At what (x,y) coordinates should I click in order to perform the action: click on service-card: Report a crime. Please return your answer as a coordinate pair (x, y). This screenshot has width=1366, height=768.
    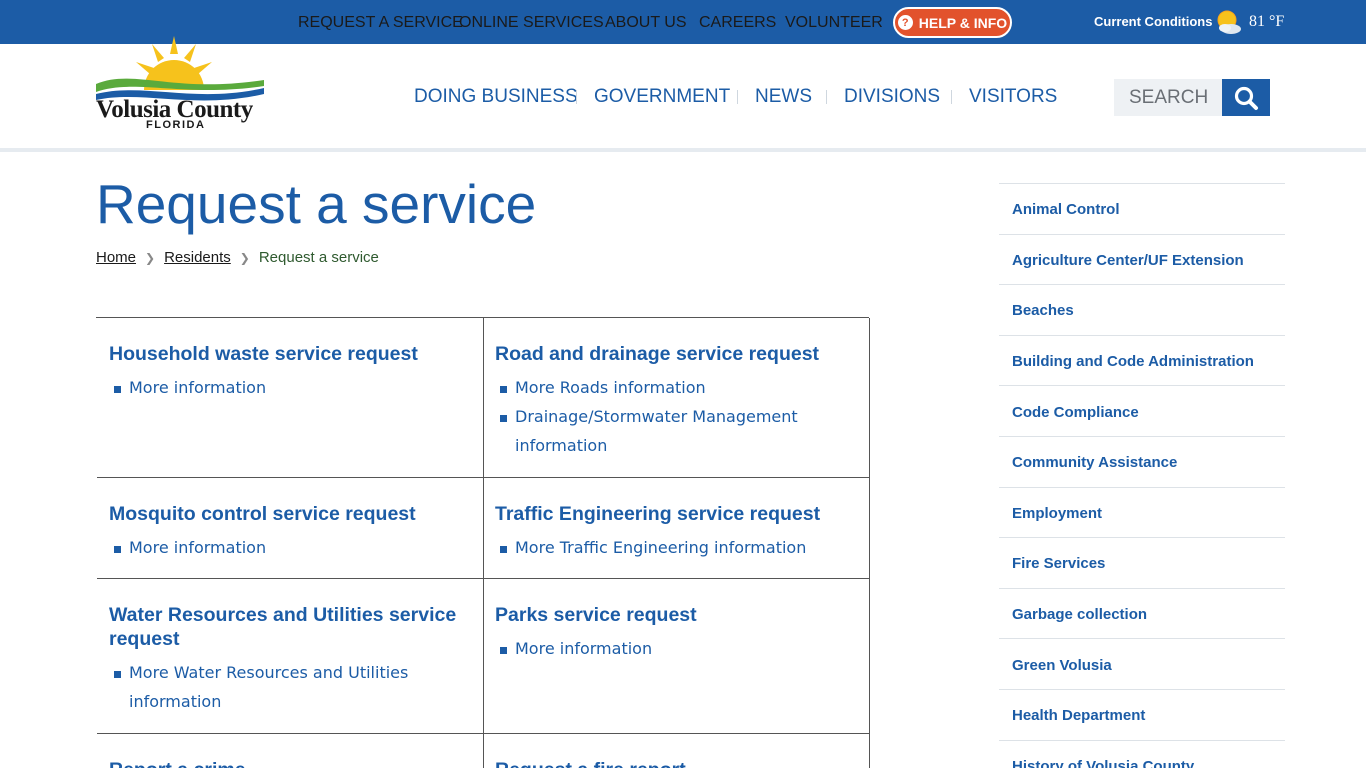
    Looking at the image, I should click on (290, 751).